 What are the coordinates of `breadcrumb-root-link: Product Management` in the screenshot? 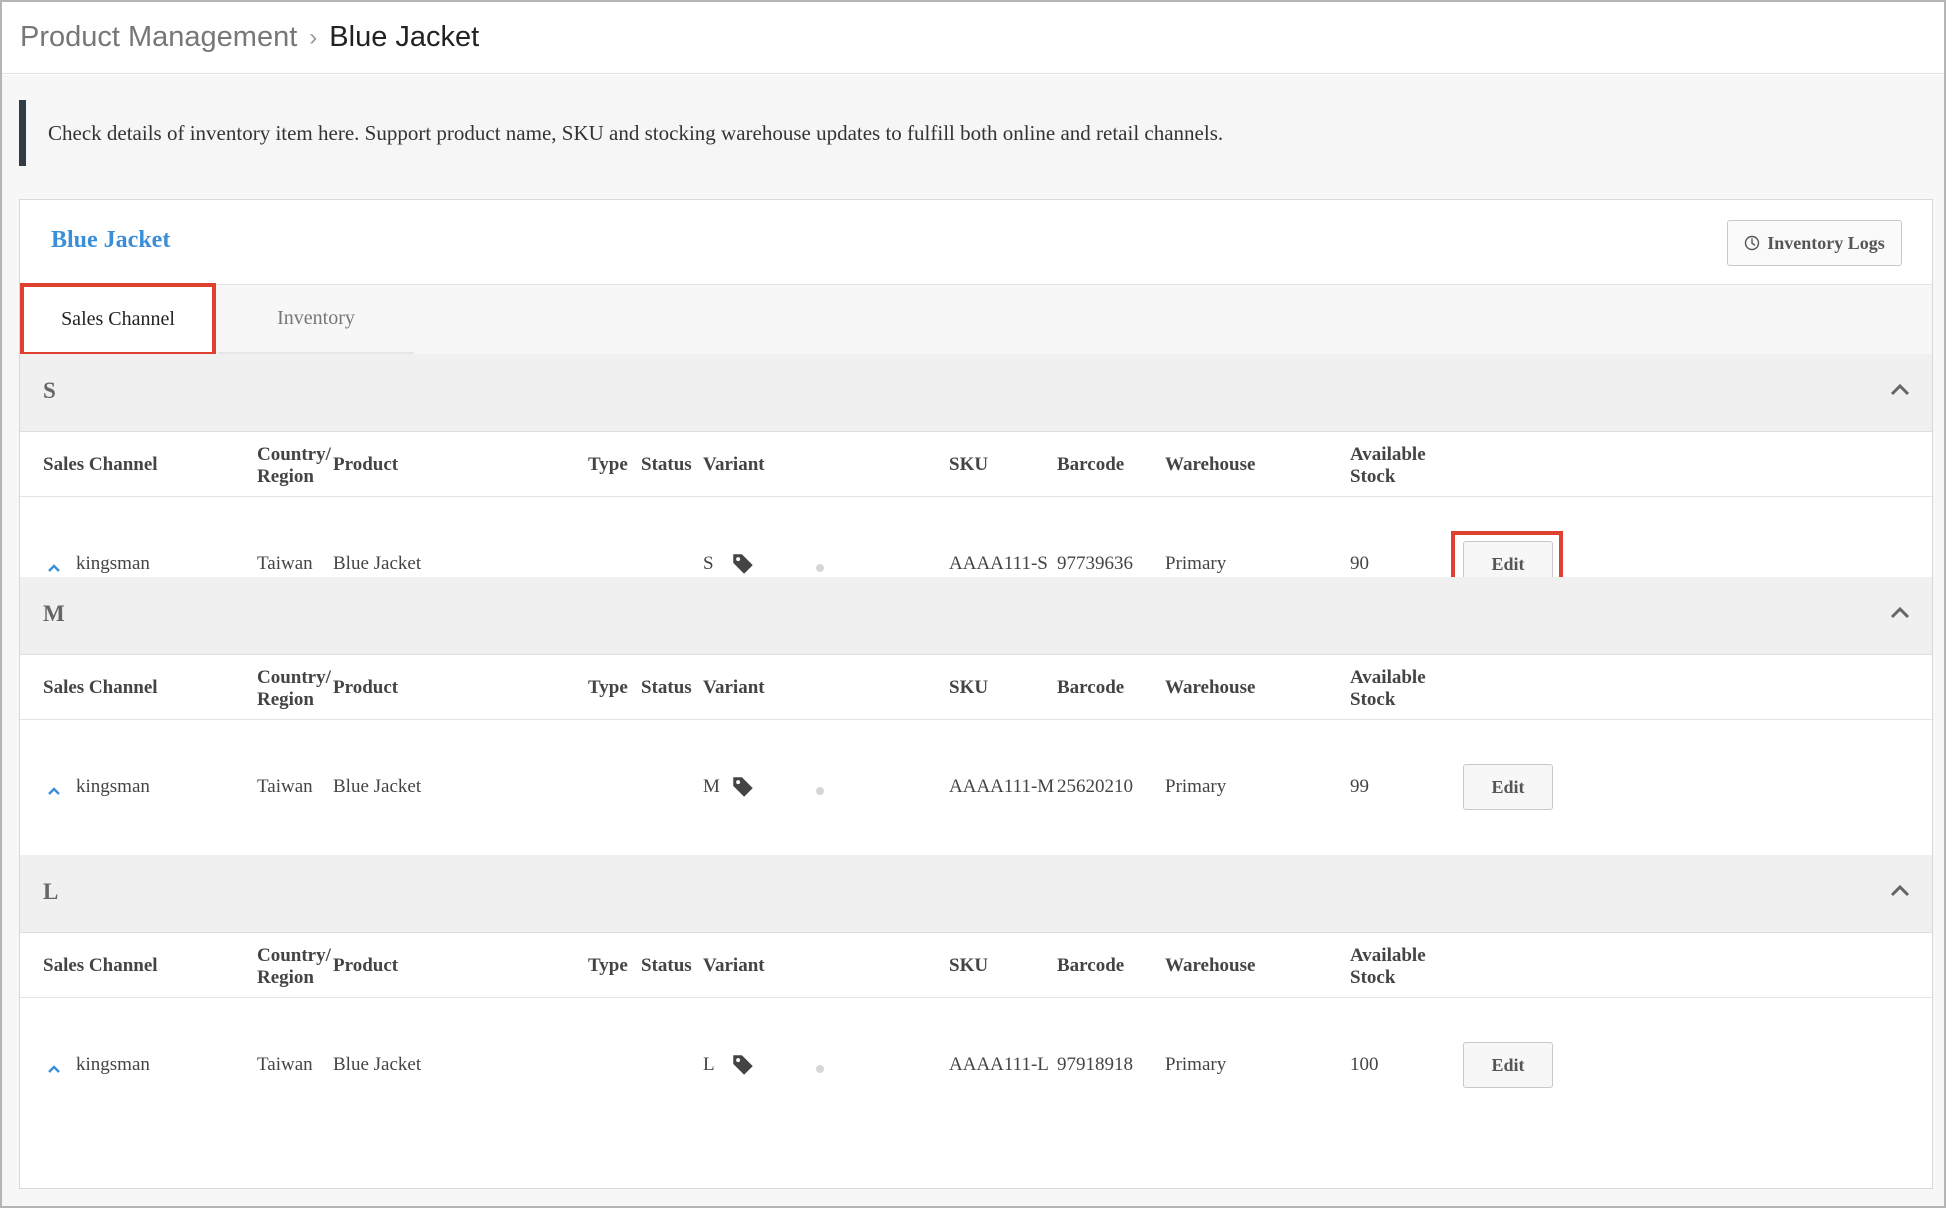 It's located at (158, 37).